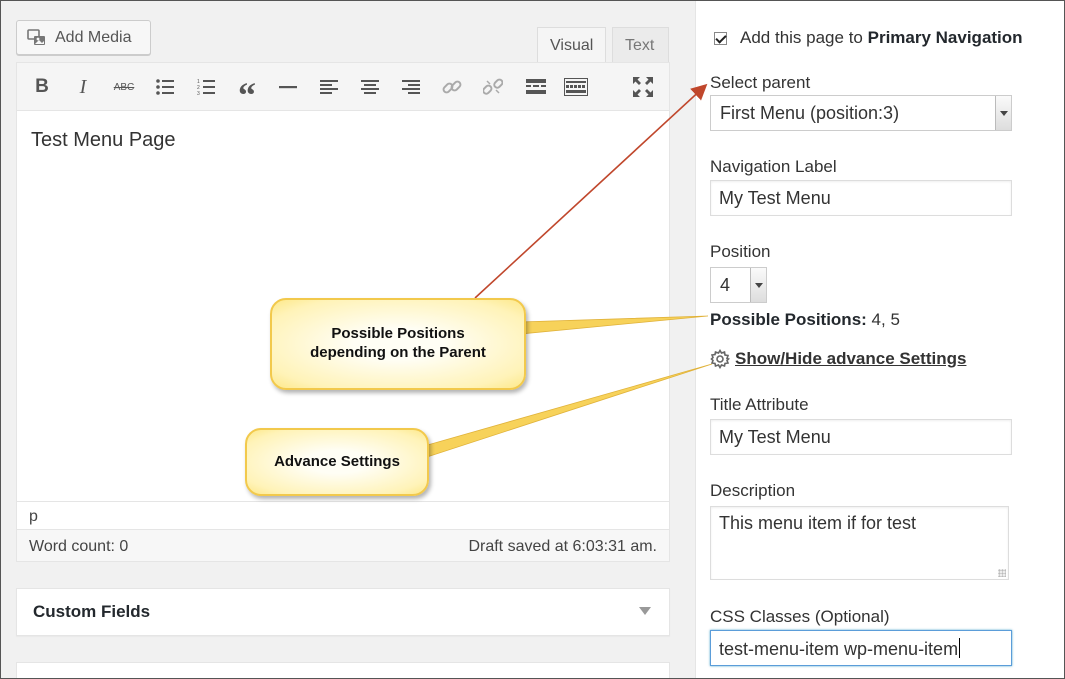 The image size is (1065, 679). I want to click on callout-positions-line1: Possible Positions, so click(398, 334).